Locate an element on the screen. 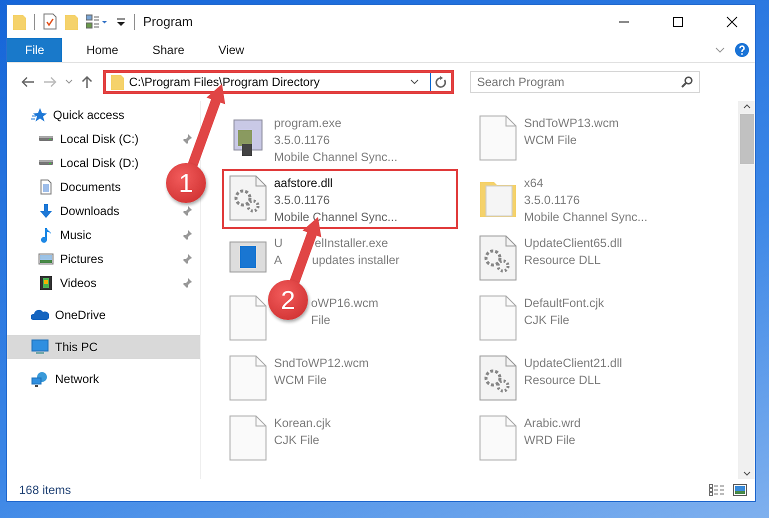  file-menu-button: File is located at coordinates (34, 50).